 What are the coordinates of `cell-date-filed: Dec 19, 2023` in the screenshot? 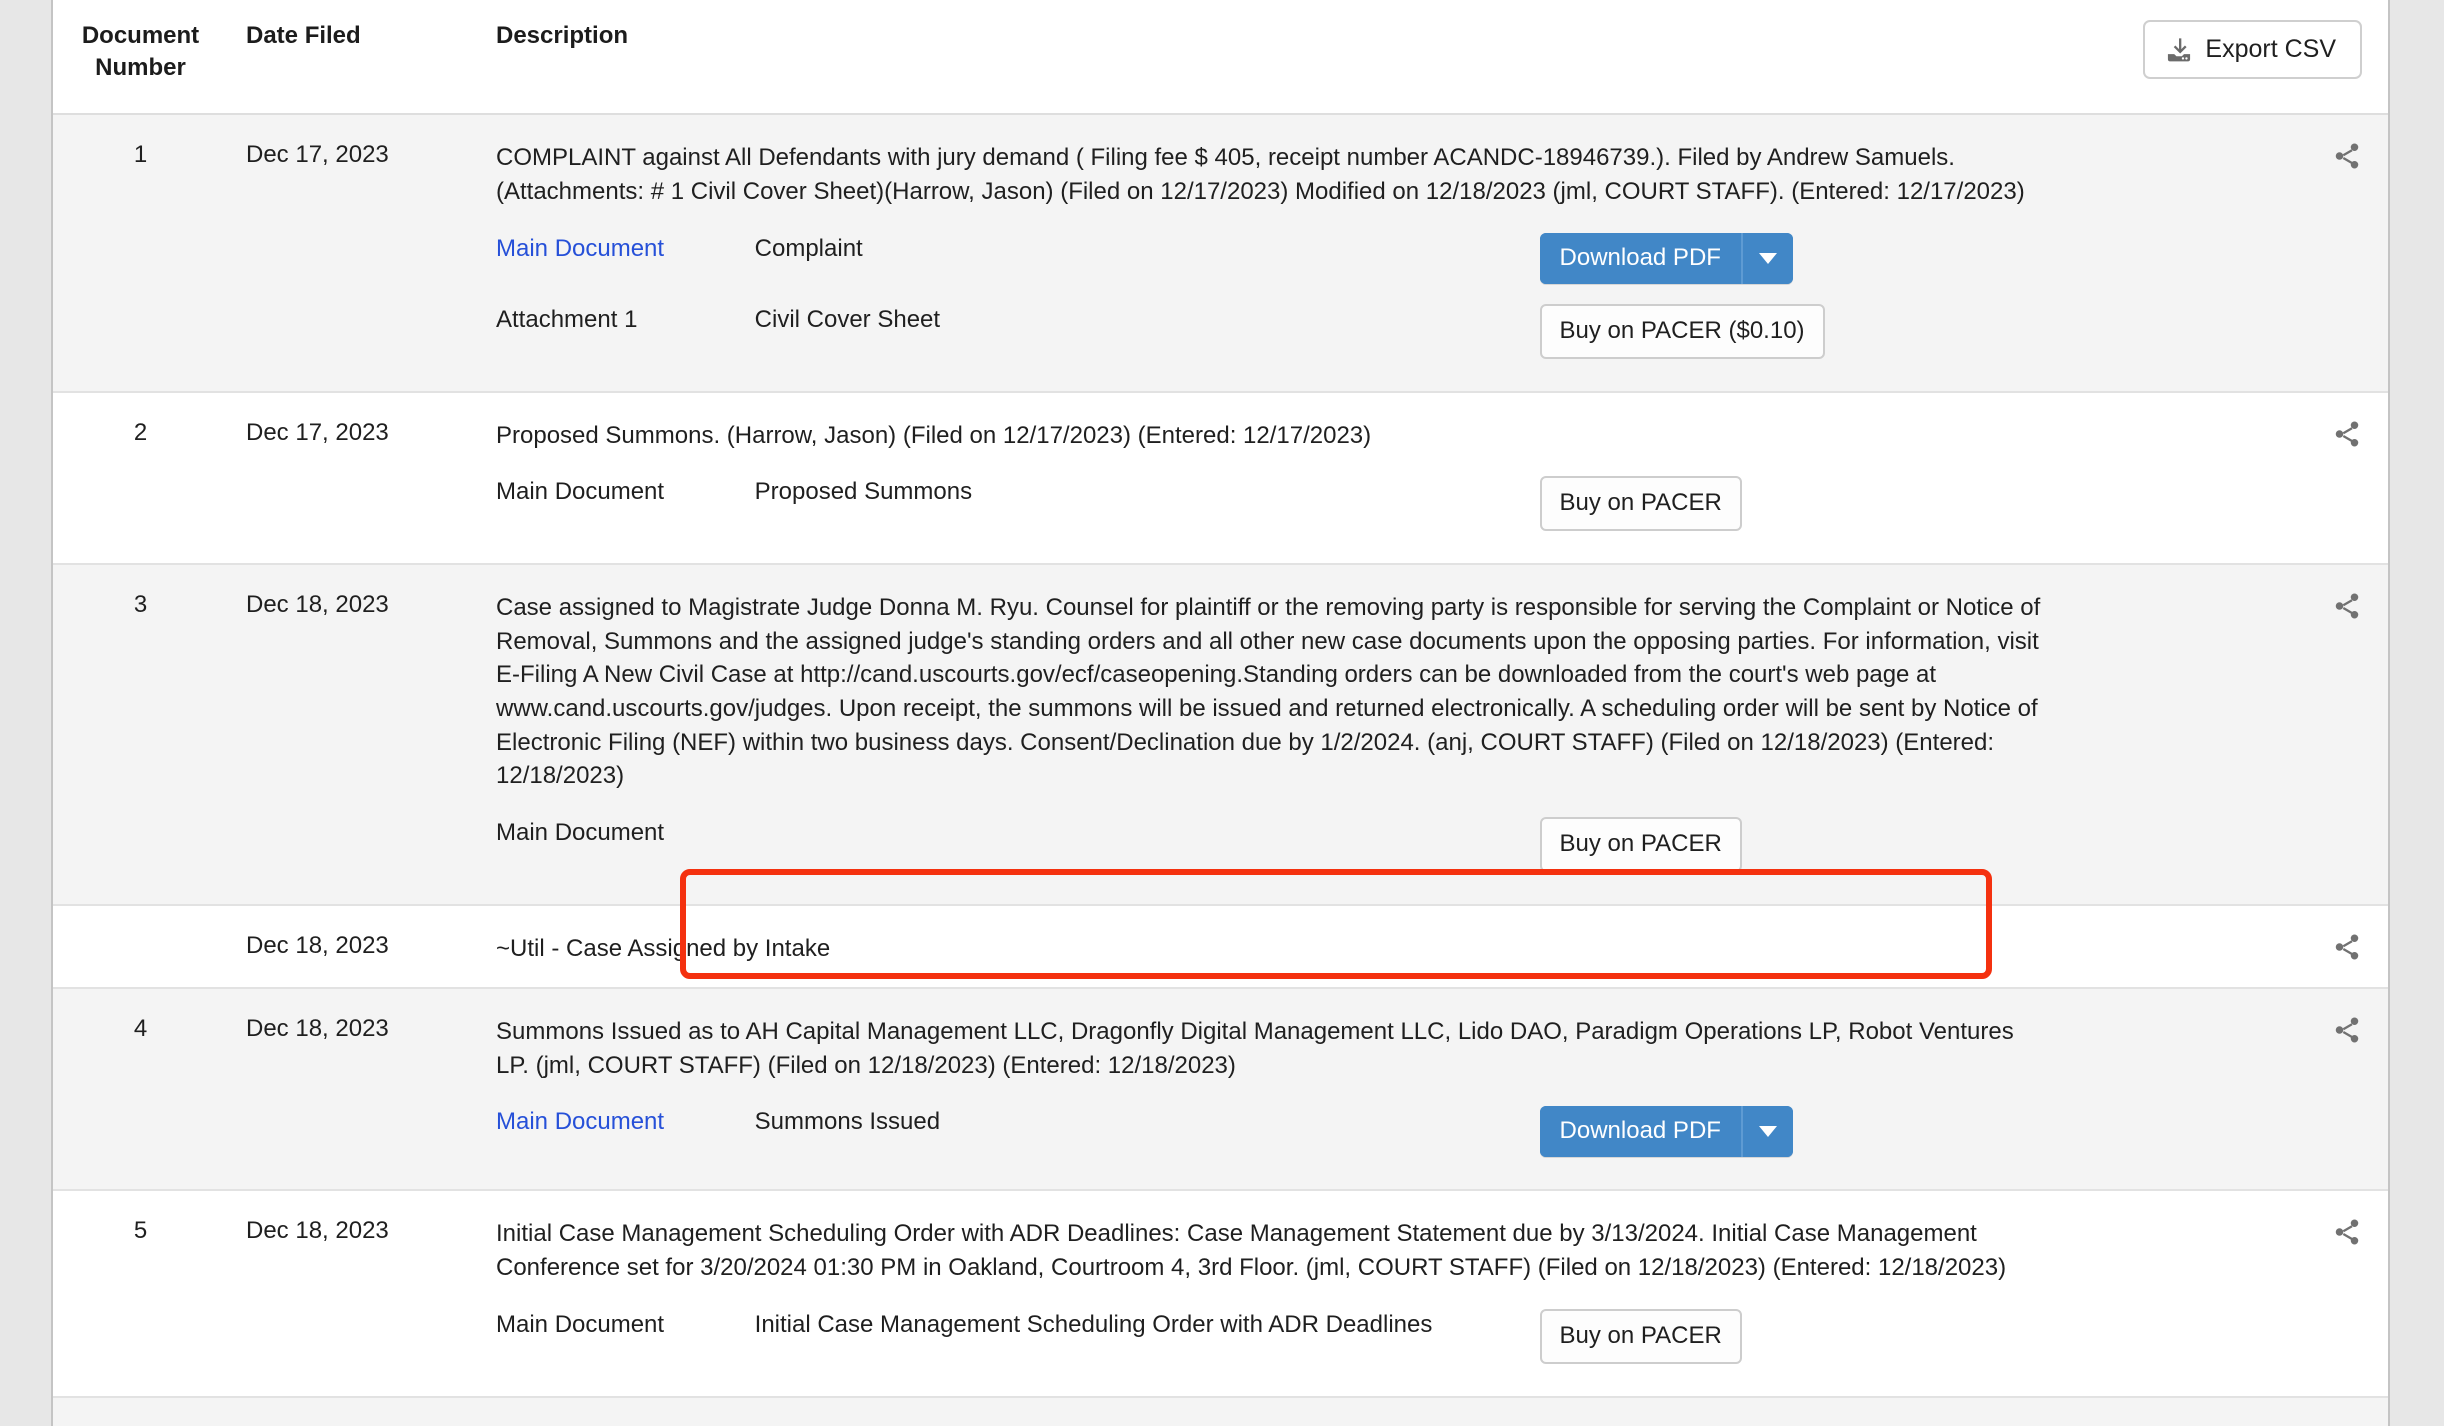 It's located at (348, 1411).